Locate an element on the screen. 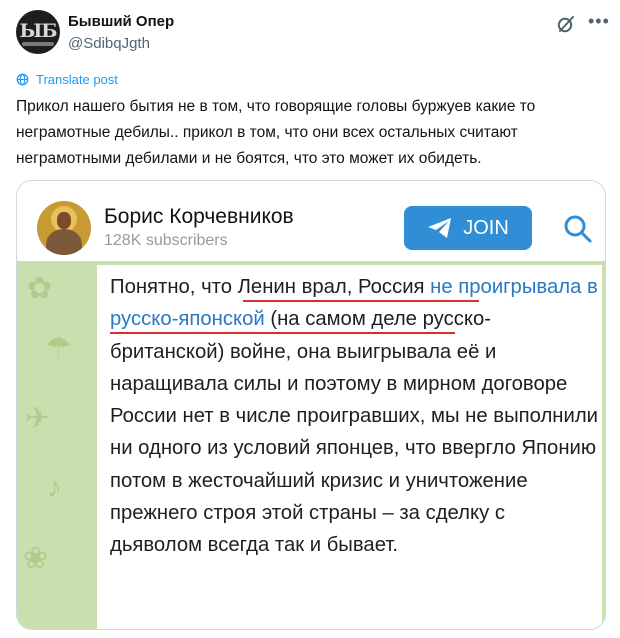 The image size is (620, 638). channel-avatar is located at coordinates (64, 228).